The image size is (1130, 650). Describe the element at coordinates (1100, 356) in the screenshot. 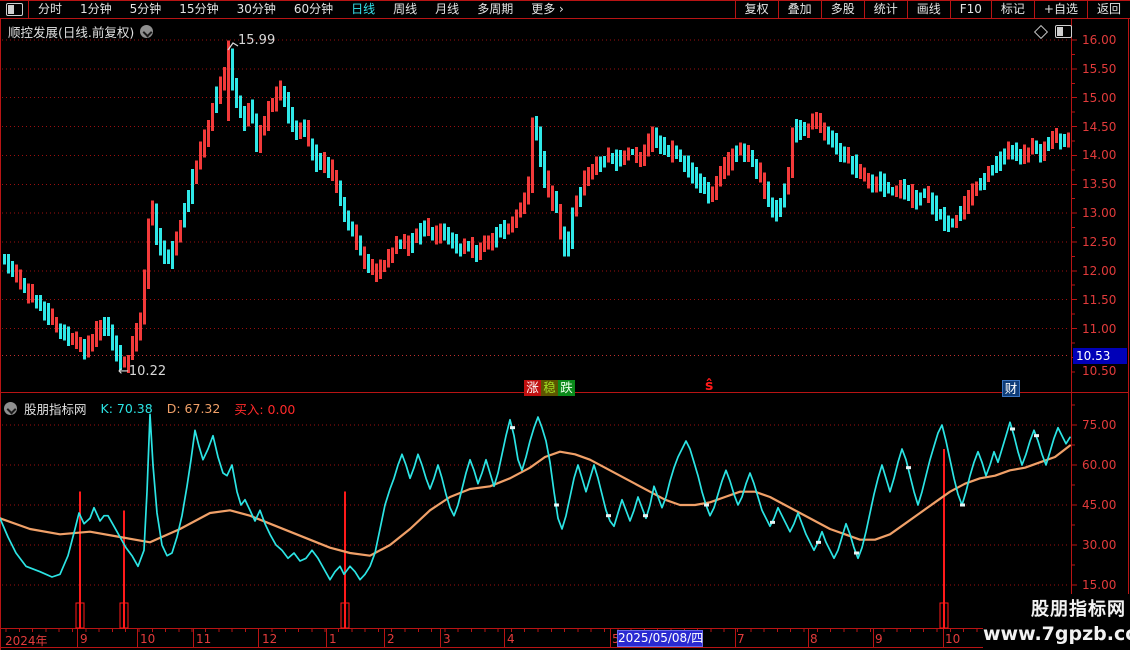

I see `current-price-box: 10.53` at that location.